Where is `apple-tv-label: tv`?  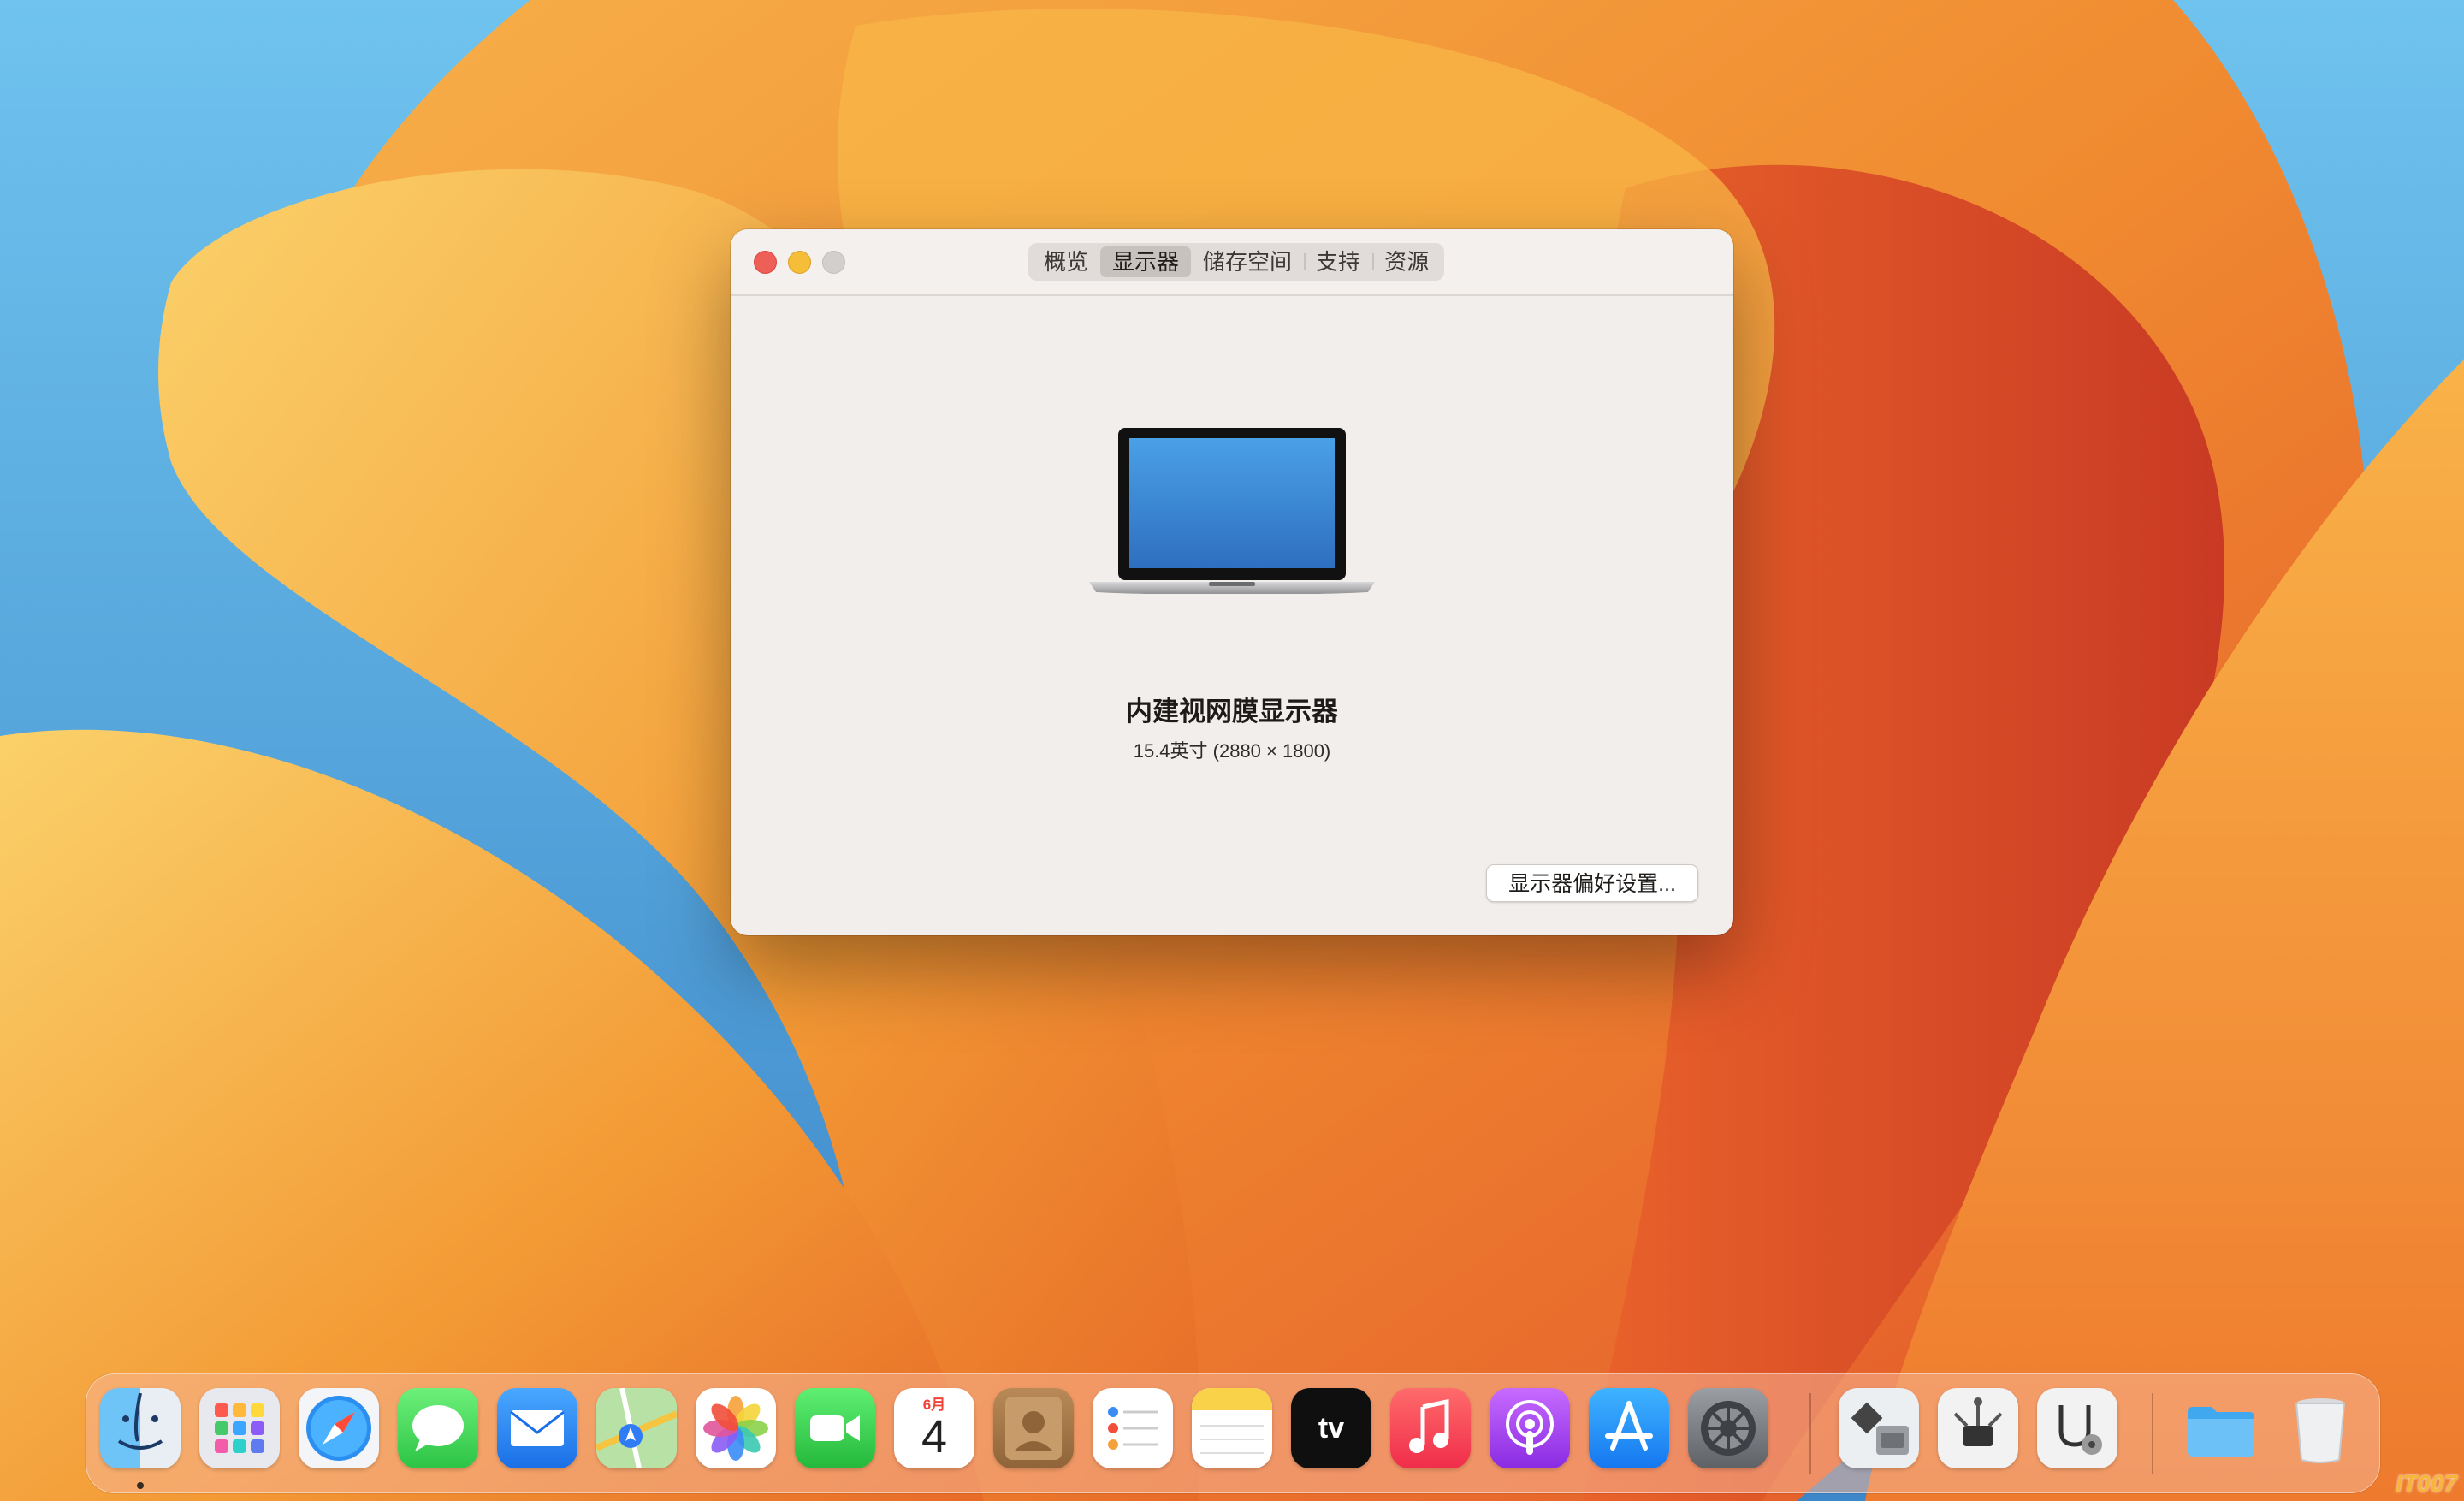 apple-tv-label: tv is located at coordinates (1331, 1428).